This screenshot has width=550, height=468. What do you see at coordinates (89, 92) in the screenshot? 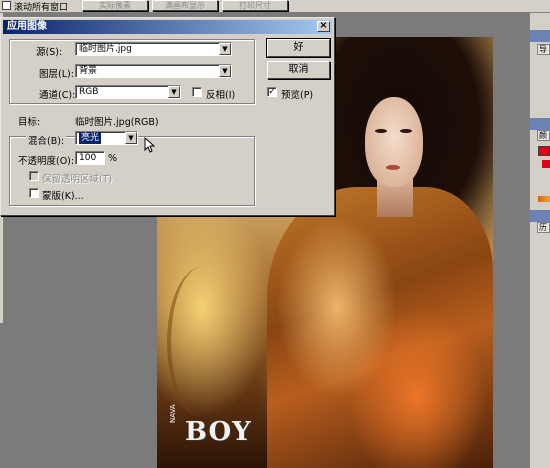
I see `channel-value: RGB` at bounding box center [89, 92].